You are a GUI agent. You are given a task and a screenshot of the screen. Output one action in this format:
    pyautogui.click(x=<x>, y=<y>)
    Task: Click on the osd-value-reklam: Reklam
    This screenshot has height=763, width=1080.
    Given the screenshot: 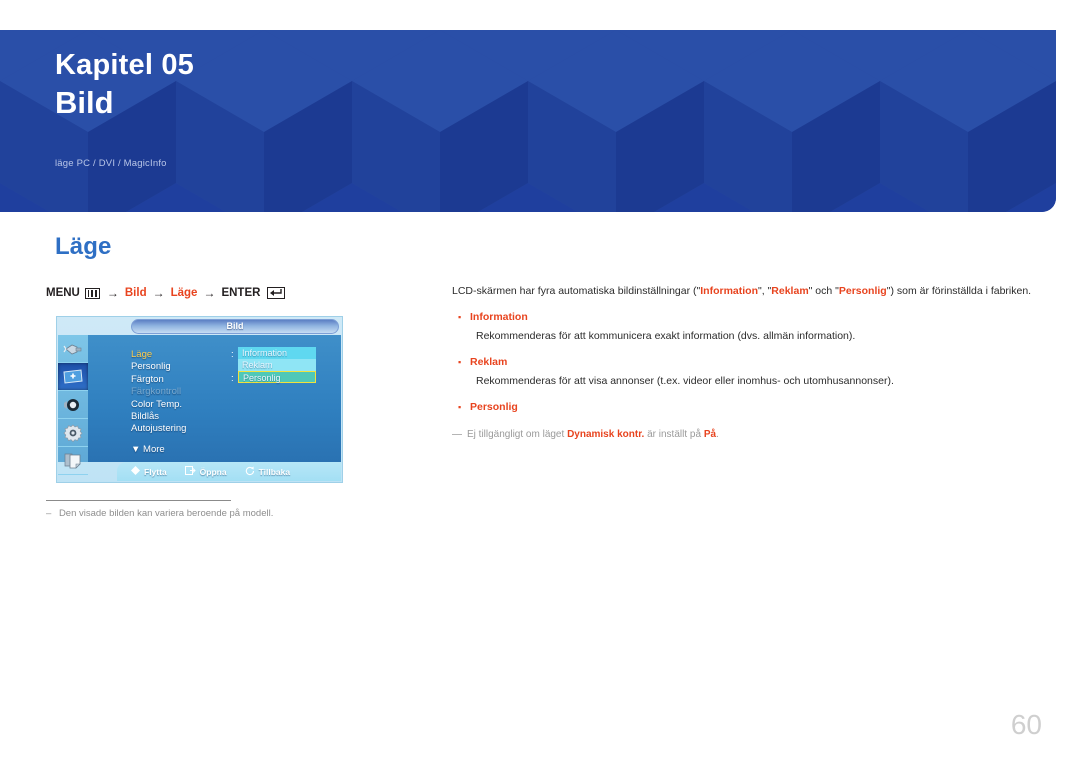 What is the action you would take?
    pyautogui.click(x=277, y=365)
    